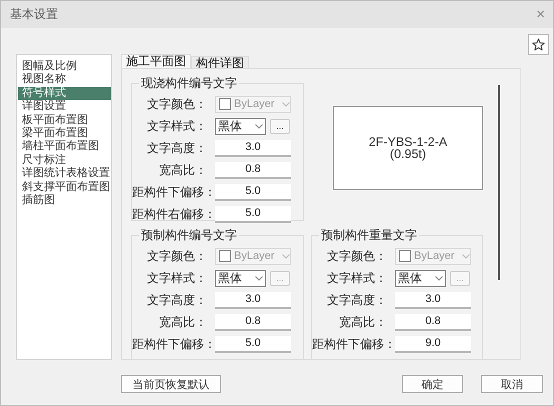  I want to click on field-label: 距构件右偏移：, so click(173, 214).